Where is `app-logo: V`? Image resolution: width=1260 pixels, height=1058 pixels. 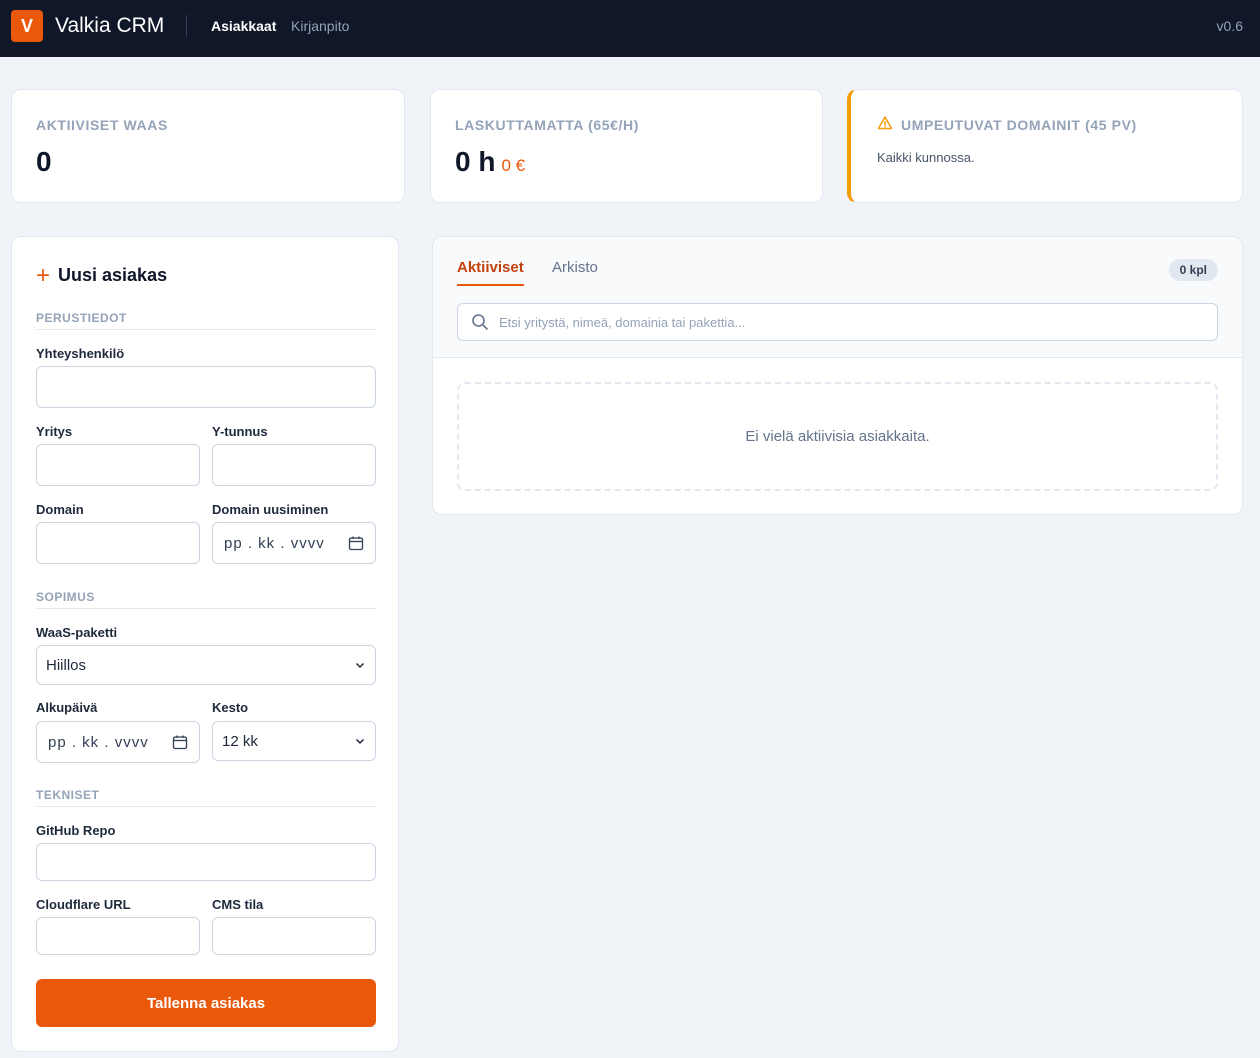
app-logo: V is located at coordinates (27, 26).